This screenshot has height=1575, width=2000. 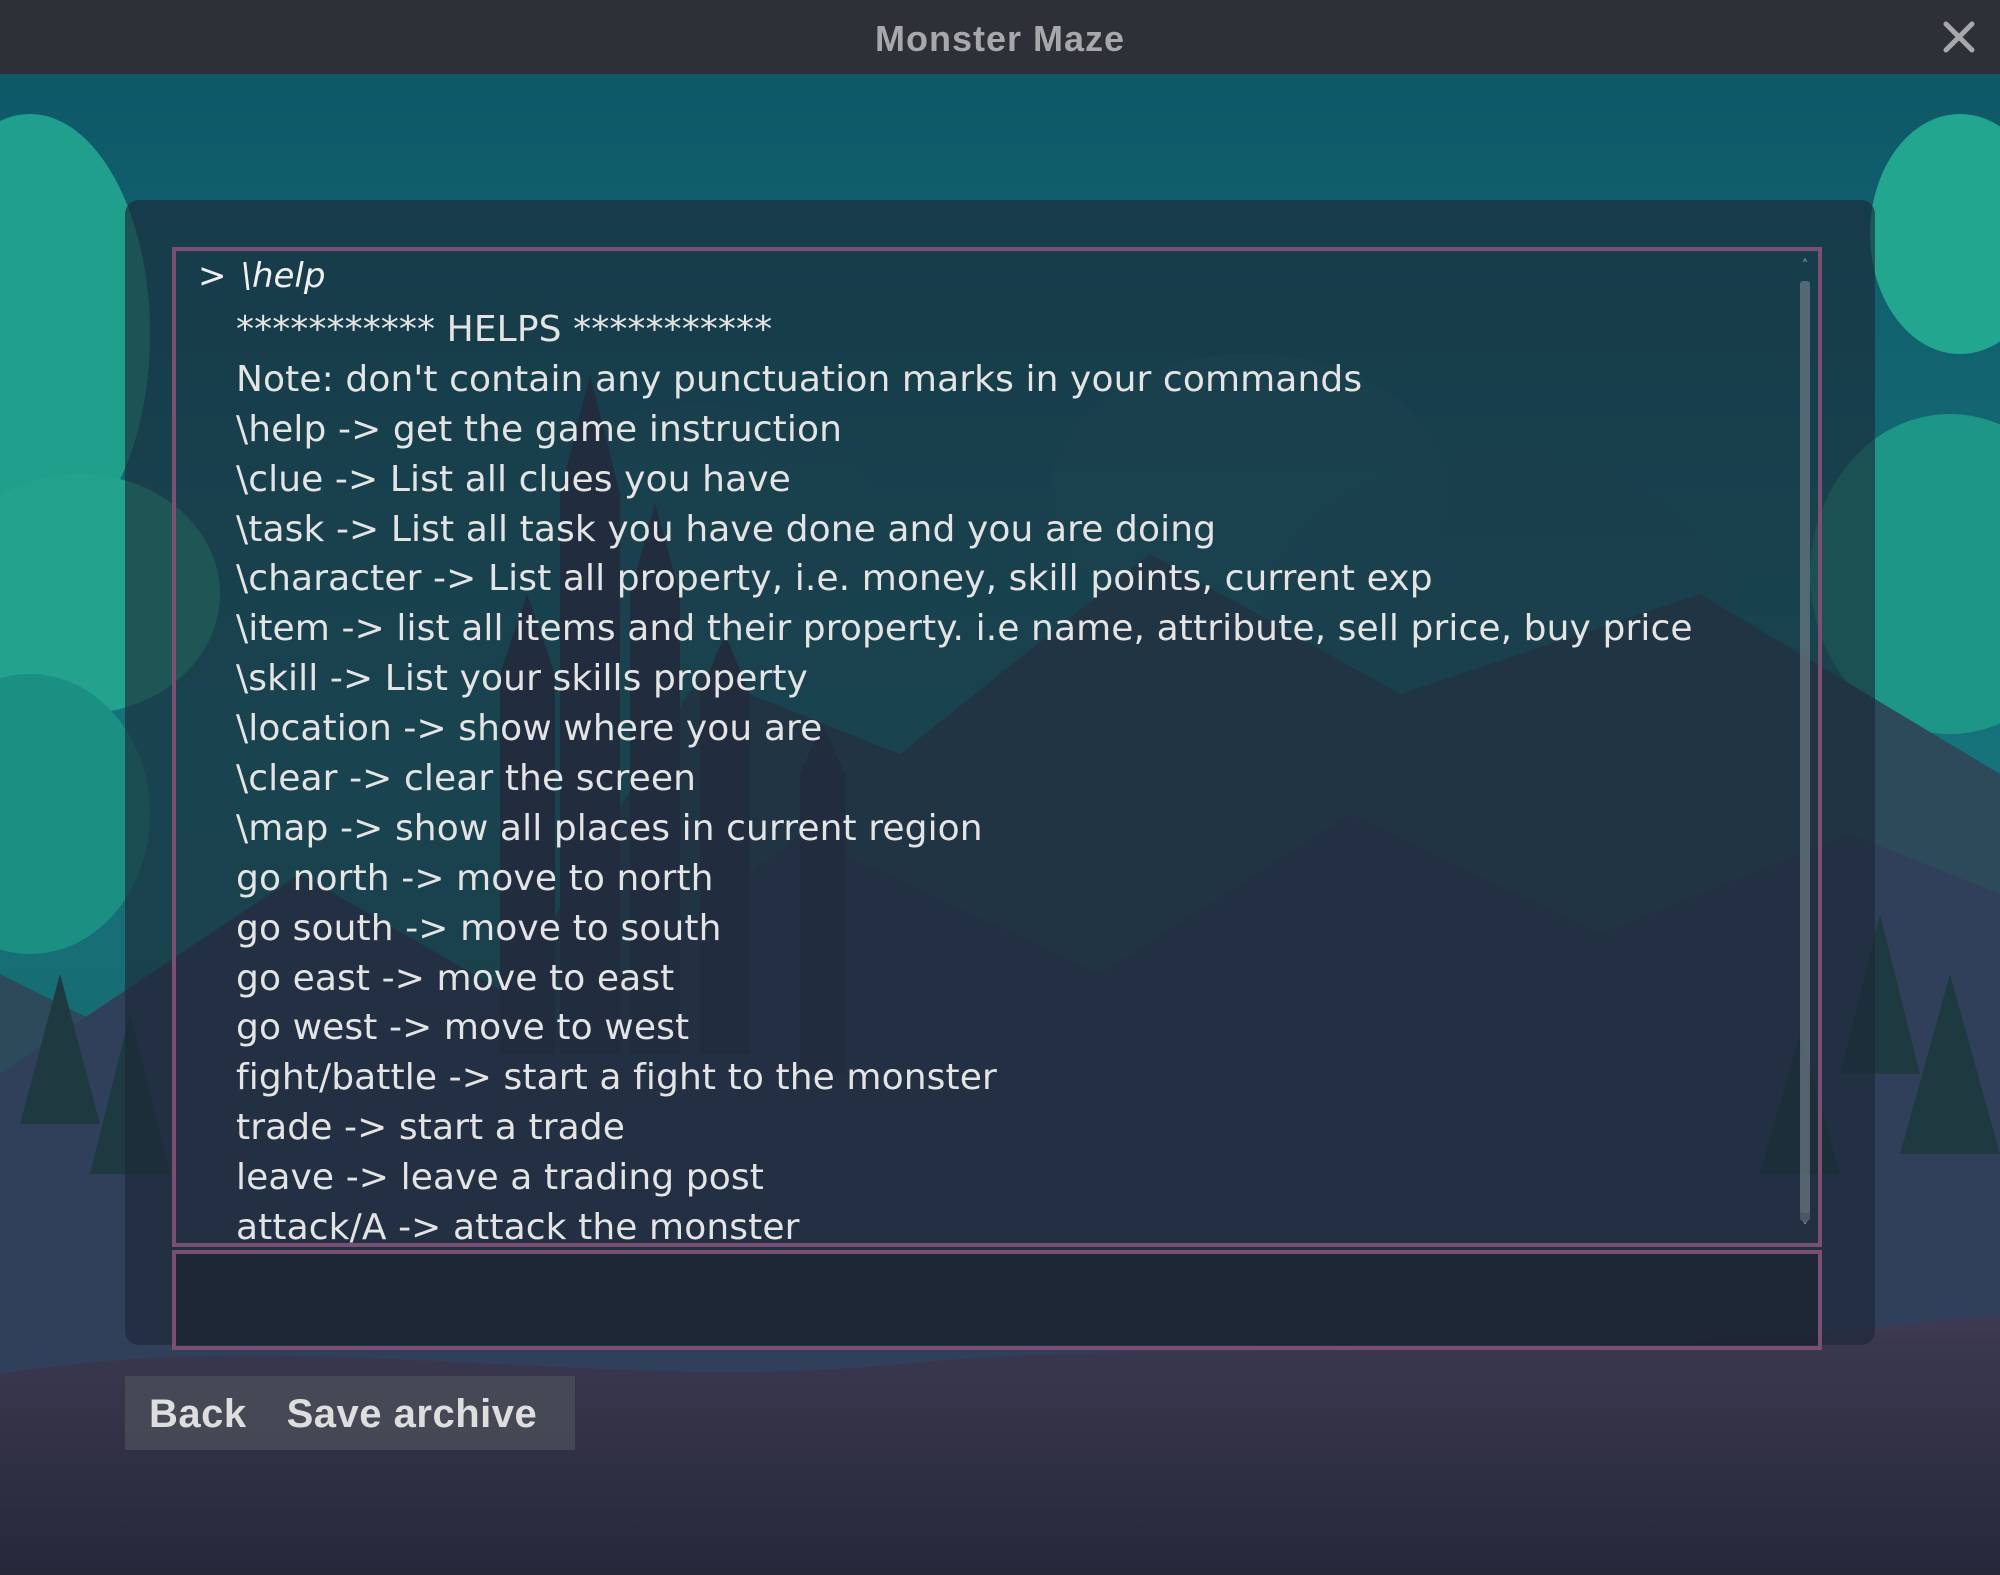 I want to click on help-line: go east -> move to east, so click(x=455, y=978).